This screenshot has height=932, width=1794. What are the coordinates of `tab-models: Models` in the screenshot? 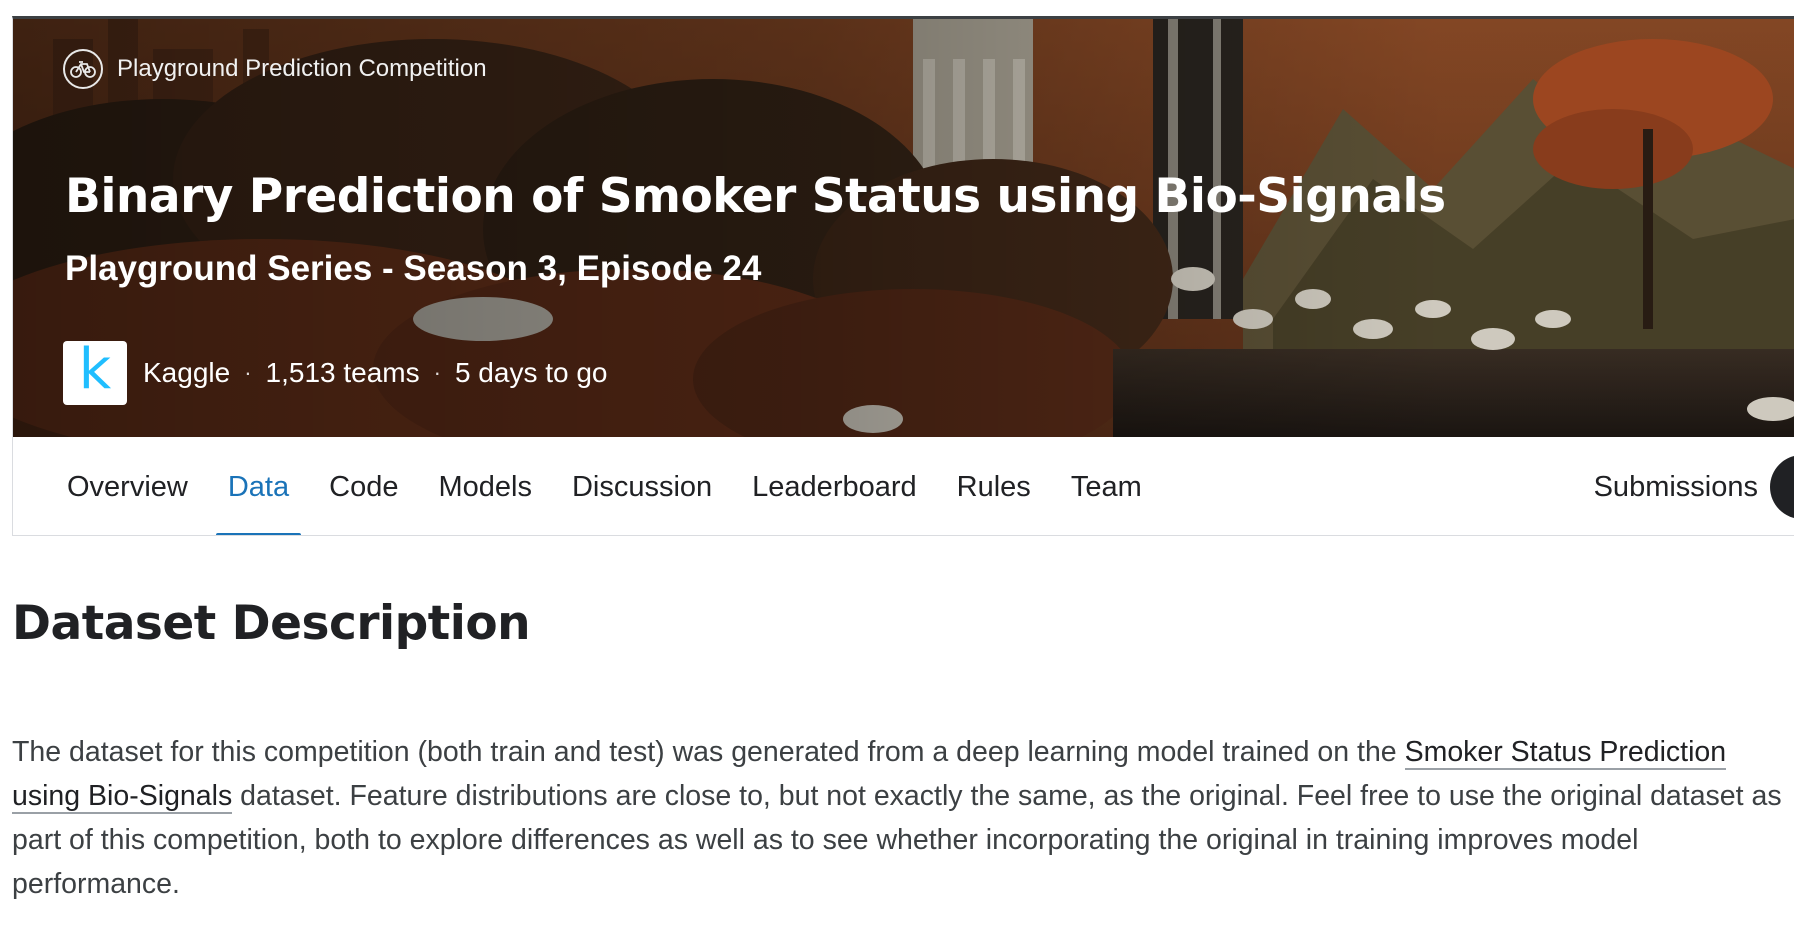 It's located at (485, 486).